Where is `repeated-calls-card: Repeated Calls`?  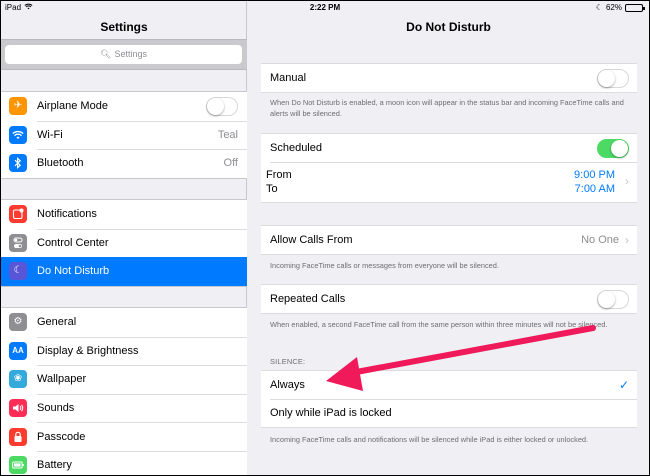
repeated-calls-card: Repeated Calls is located at coordinates (449, 299).